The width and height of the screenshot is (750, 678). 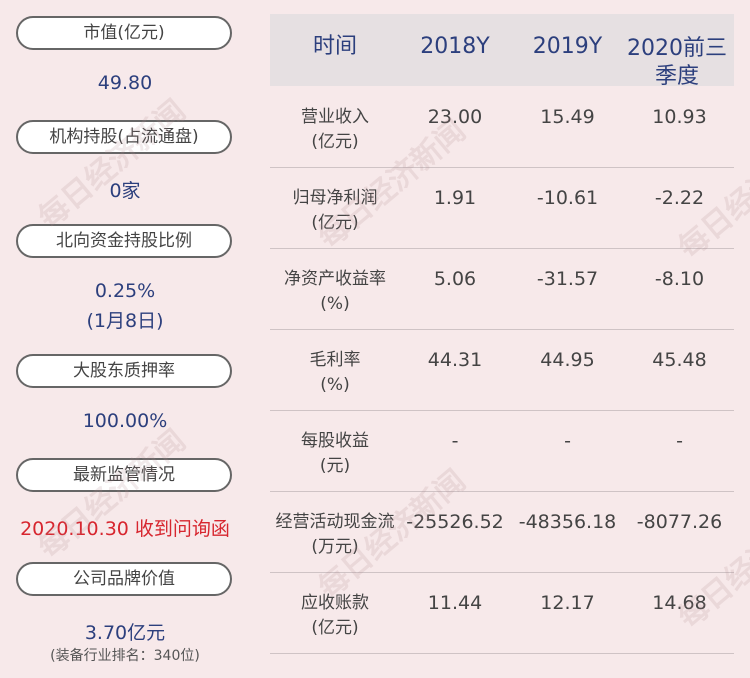 I want to click on brand-value-label: 公司品牌价值, so click(x=124, y=579).